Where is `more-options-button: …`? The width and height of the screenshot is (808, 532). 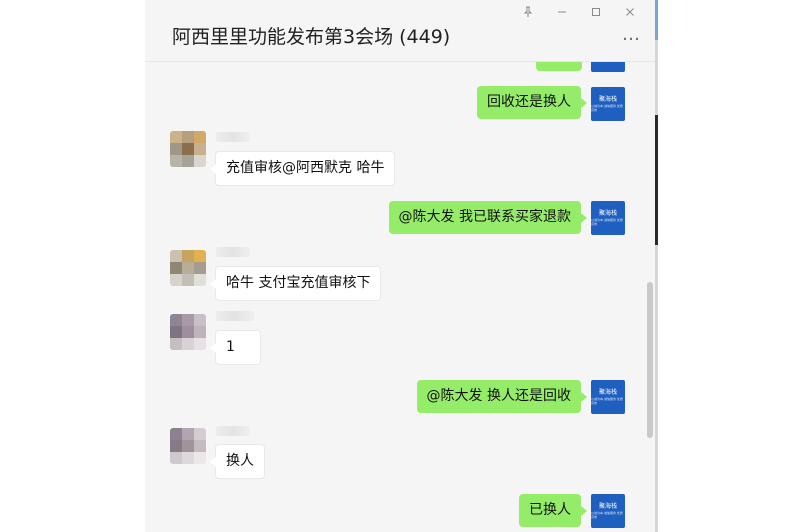 more-options-button: … is located at coordinates (631, 35).